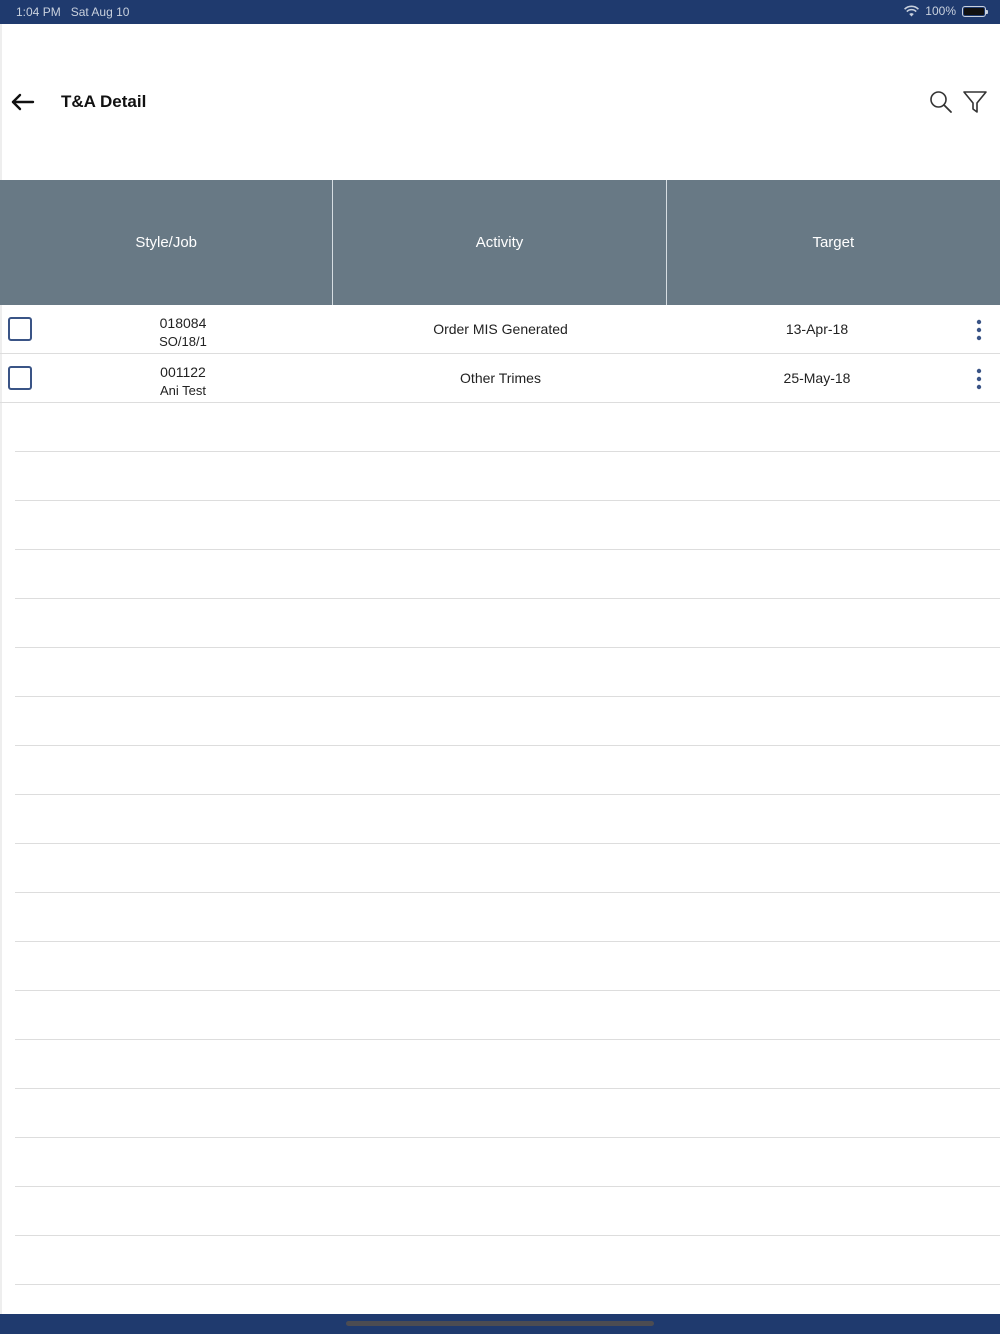 This screenshot has height=1334, width=1000. Describe the element at coordinates (183, 381) in the screenshot. I see `style-job-cell: 001122 Ani Test` at that location.